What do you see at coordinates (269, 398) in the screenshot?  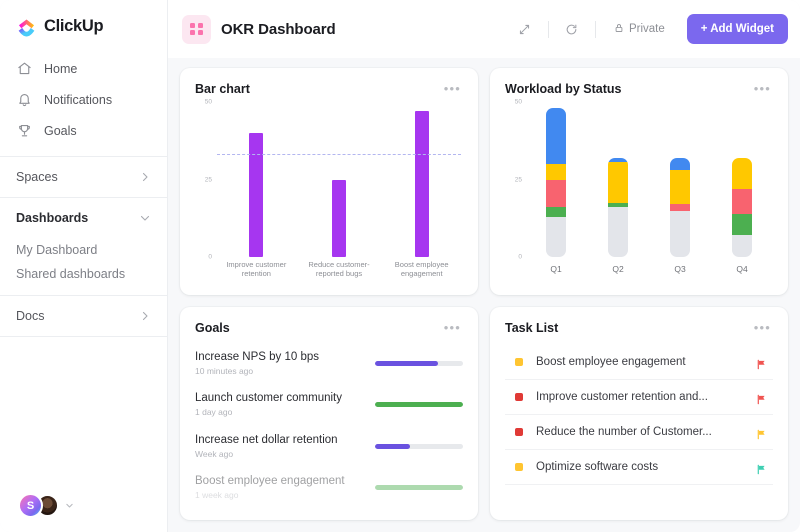 I see `goal-name: Launch customer community` at bounding box center [269, 398].